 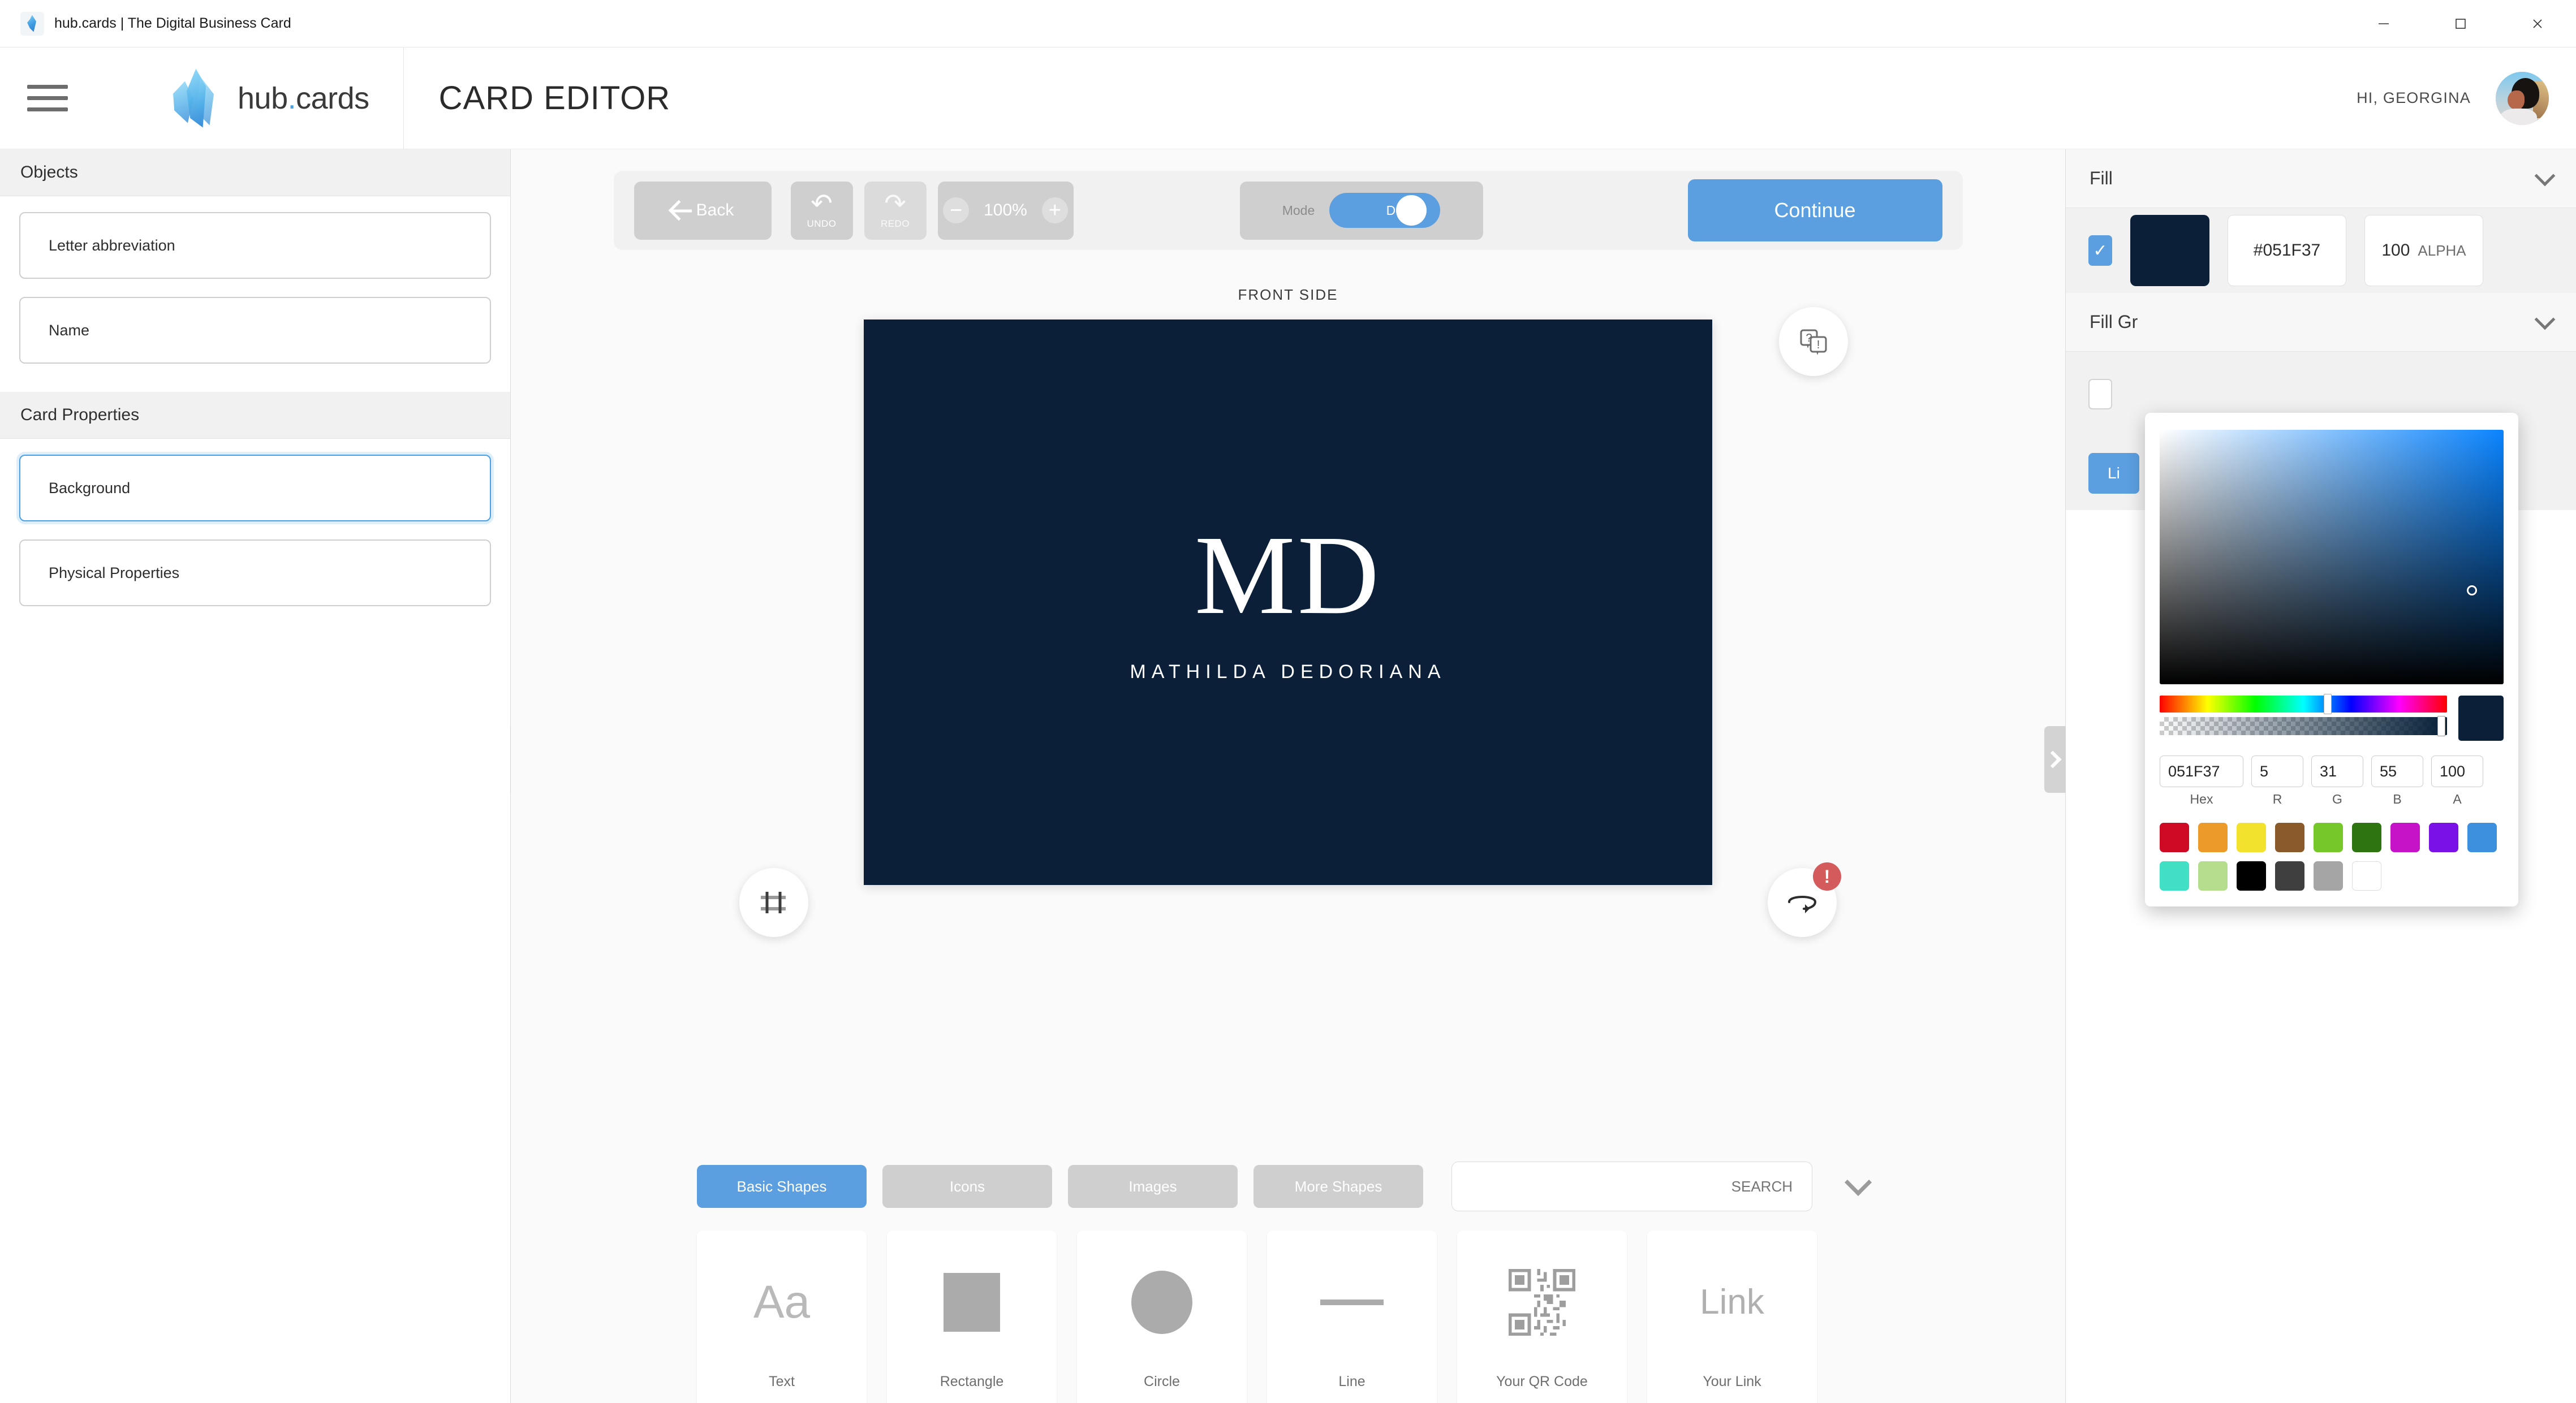 I want to click on tab-basic-shapes: Basic Shapes, so click(x=782, y=1186).